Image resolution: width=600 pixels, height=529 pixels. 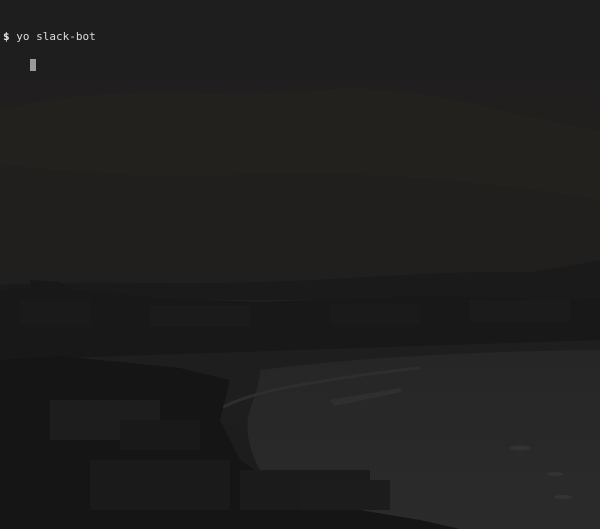 What do you see at coordinates (32, 65) in the screenshot?
I see `block-cursor-icon` at bounding box center [32, 65].